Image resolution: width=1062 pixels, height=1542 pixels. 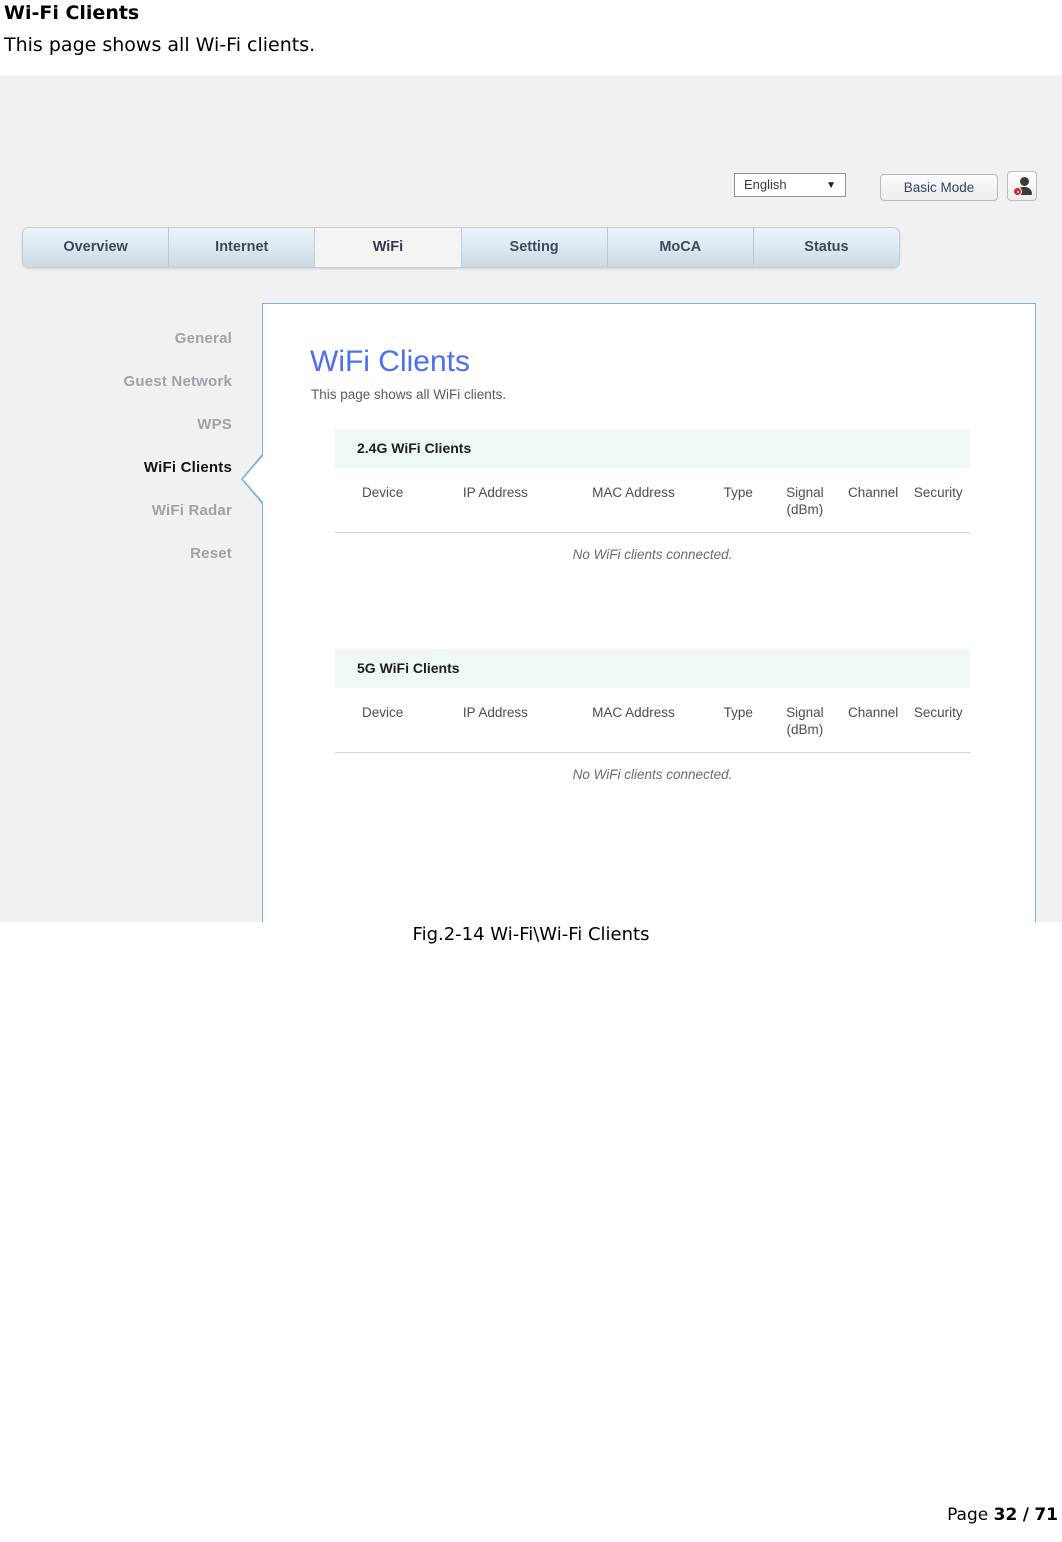 What do you see at coordinates (390, 361) in the screenshot?
I see `content-title: WiFi Clients` at bounding box center [390, 361].